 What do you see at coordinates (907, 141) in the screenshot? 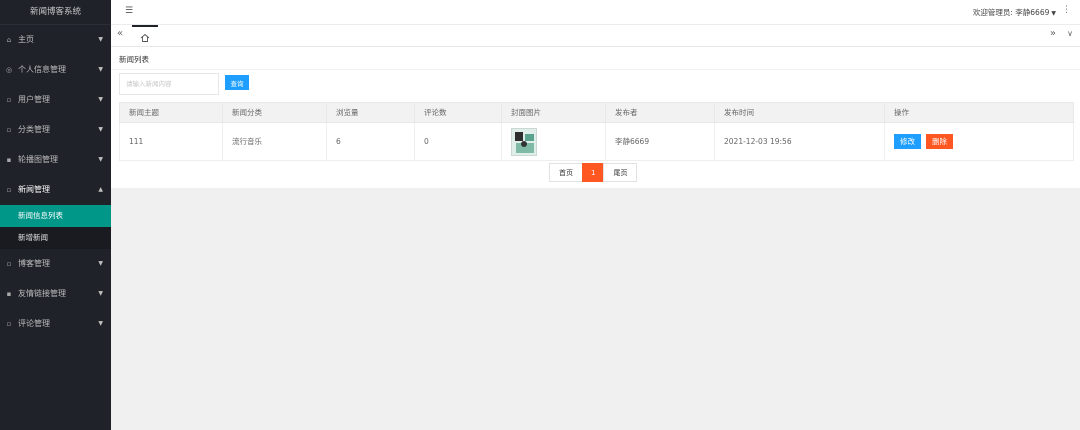
I see `edit-button: 修改` at bounding box center [907, 141].